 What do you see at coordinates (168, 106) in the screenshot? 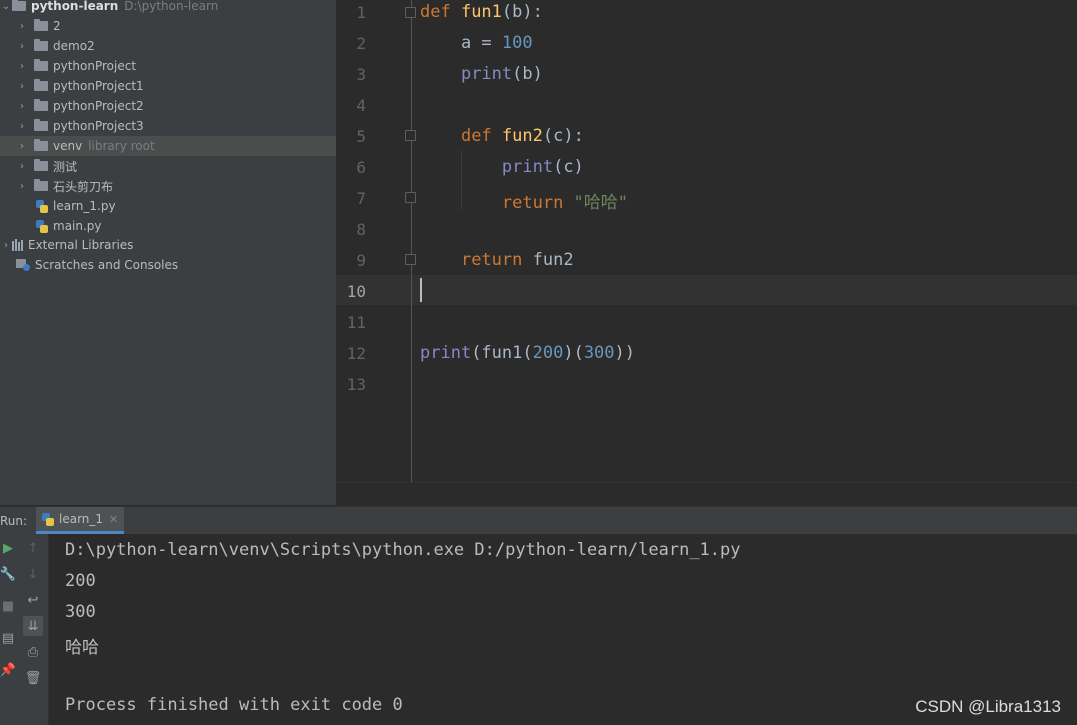
I see `tree-folder-item: › pythonProject2` at bounding box center [168, 106].